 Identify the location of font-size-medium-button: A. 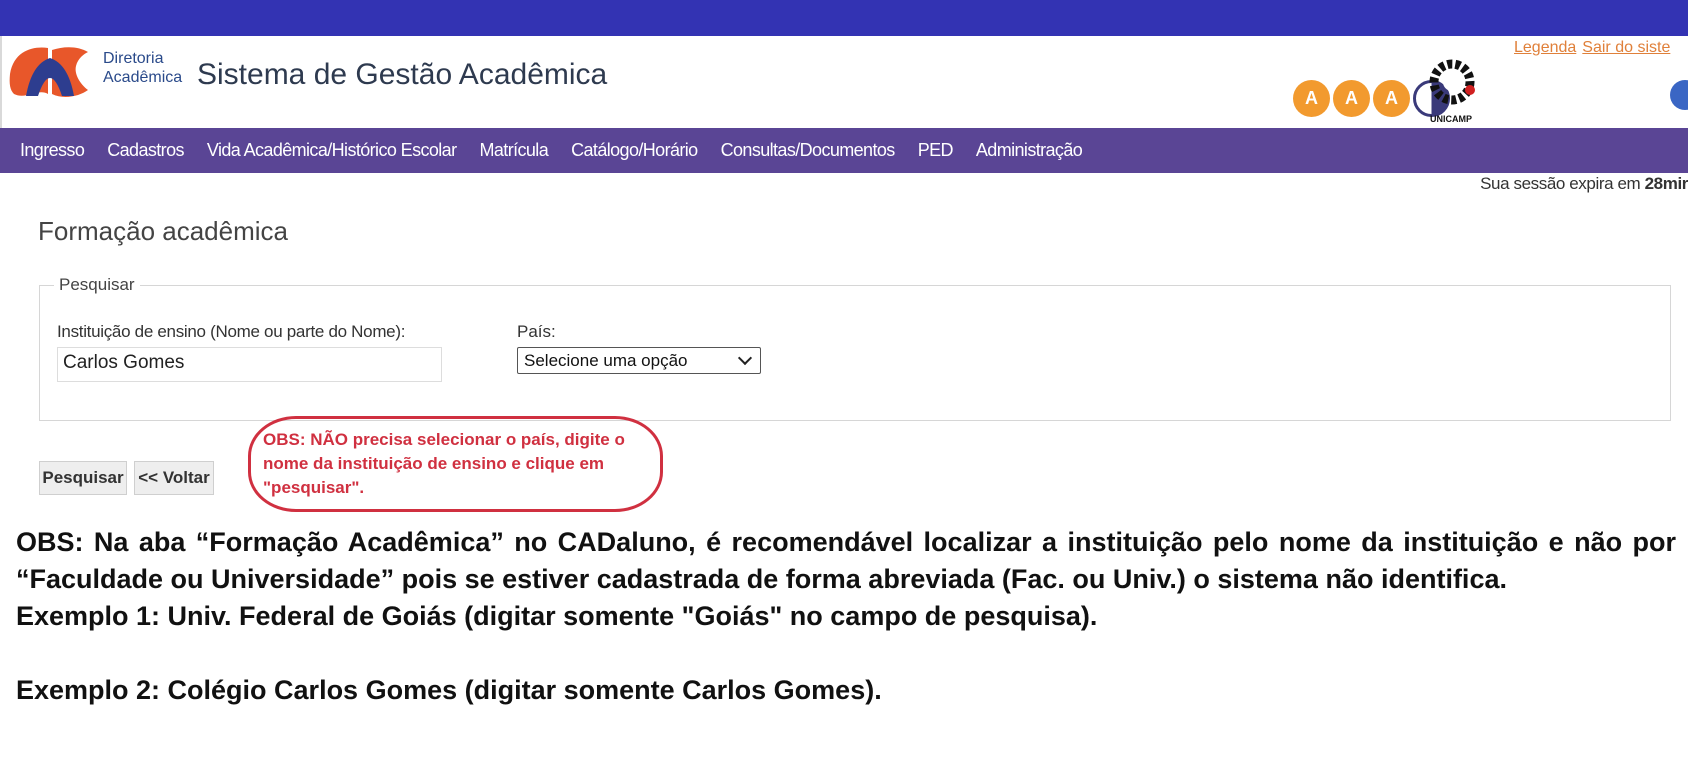
(1351, 98).